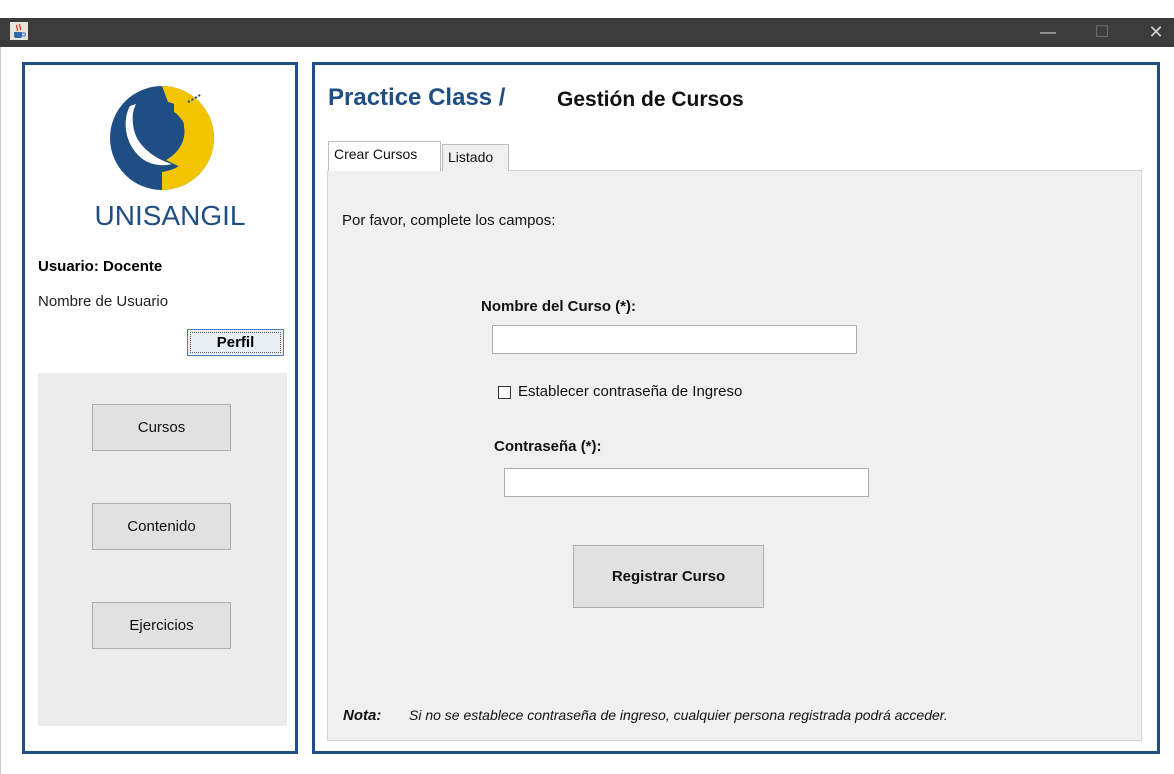 The width and height of the screenshot is (1174, 774). Describe the element at coordinates (559, 306) in the screenshot. I see `course-name-label: Nombre del Curso (*):` at that location.